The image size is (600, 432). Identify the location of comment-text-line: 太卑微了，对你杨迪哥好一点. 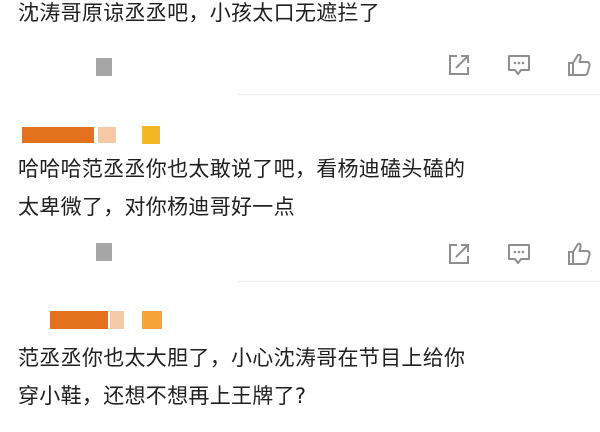
(156, 207).